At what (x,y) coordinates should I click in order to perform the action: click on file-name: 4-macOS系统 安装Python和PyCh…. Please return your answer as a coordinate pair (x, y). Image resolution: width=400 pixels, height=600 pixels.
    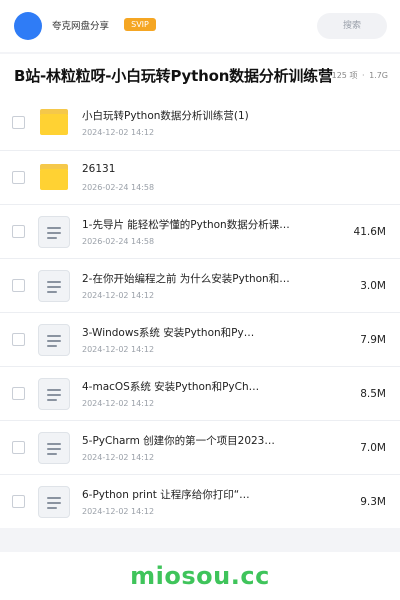
    Looking at the image, I should click on (171, 387).